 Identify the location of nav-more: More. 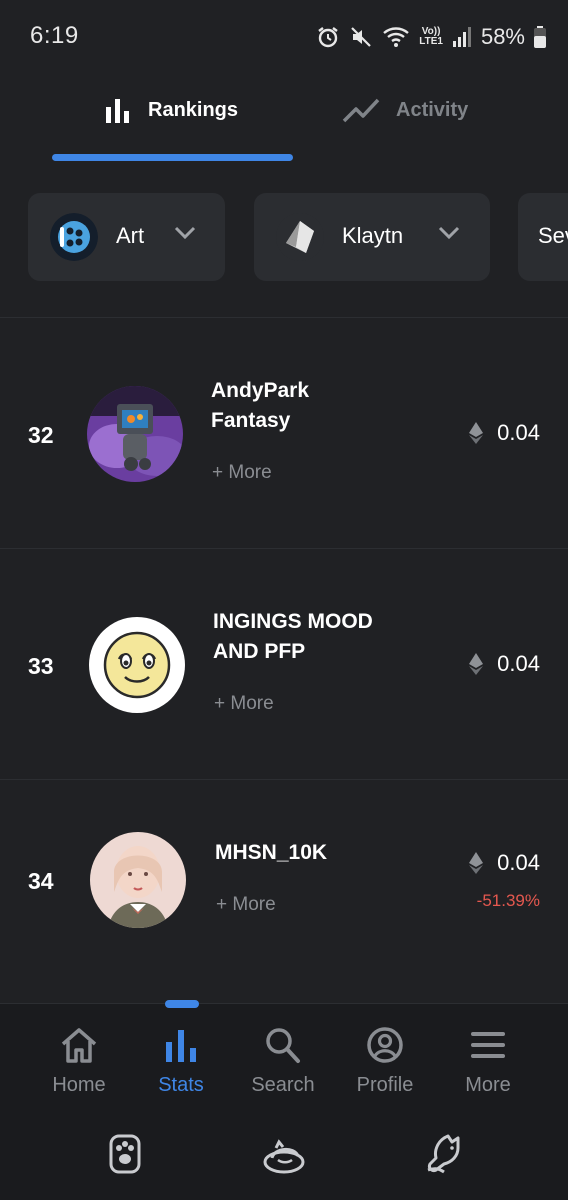
(488, 1071).